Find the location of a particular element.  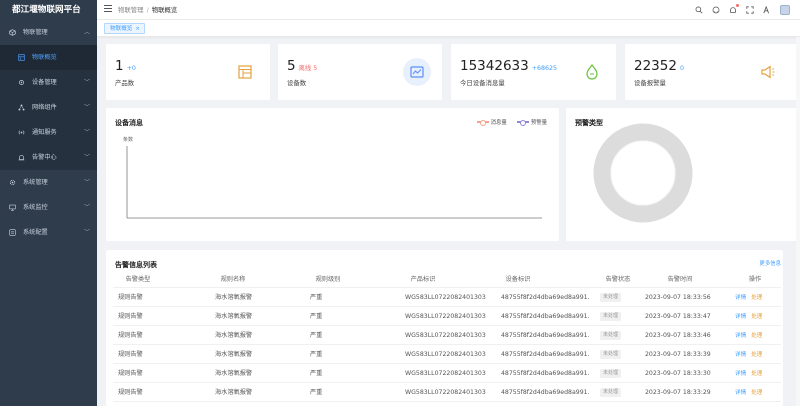

stat-label: 设备数 is located at coordinates (297, 83).